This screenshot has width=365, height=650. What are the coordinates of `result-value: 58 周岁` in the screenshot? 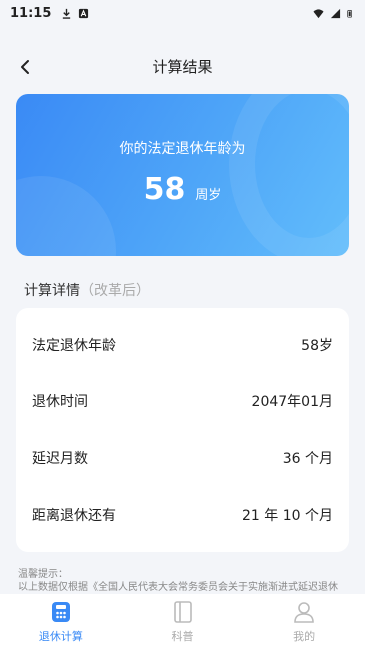 It's located at (182, 189).